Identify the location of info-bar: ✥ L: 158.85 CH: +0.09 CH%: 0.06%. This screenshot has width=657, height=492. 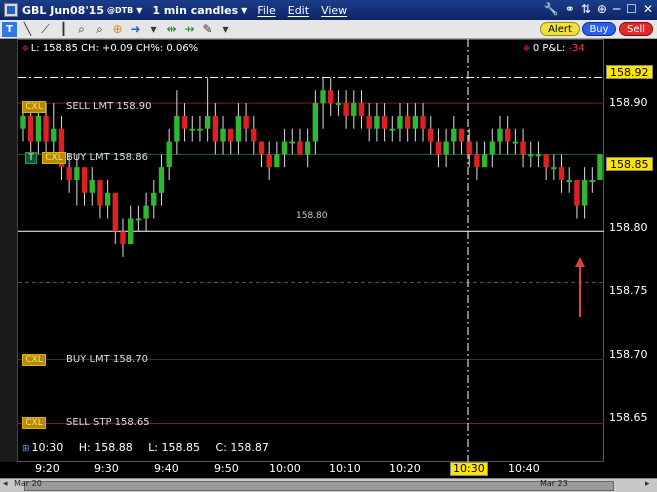
(110, 48).